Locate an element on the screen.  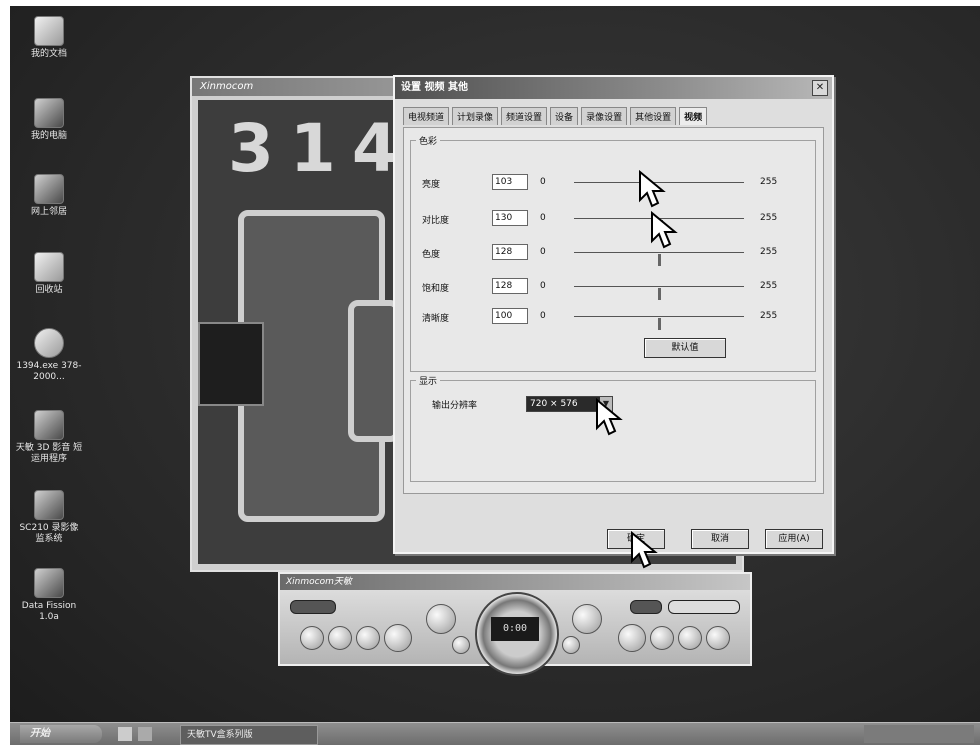
slider-label: 饱和度 is located at coordinates (436, 289).